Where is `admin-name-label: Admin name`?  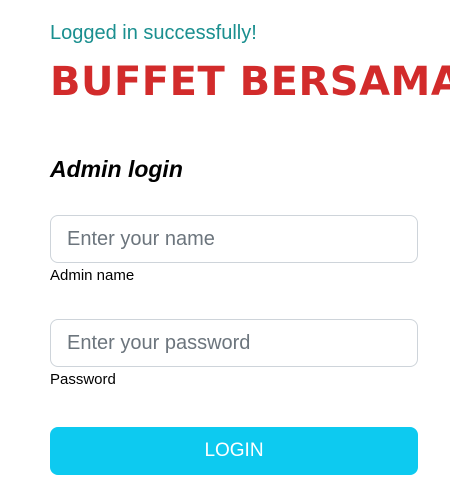 admin-name-label: Admin name is located at coordinates (92, 275).